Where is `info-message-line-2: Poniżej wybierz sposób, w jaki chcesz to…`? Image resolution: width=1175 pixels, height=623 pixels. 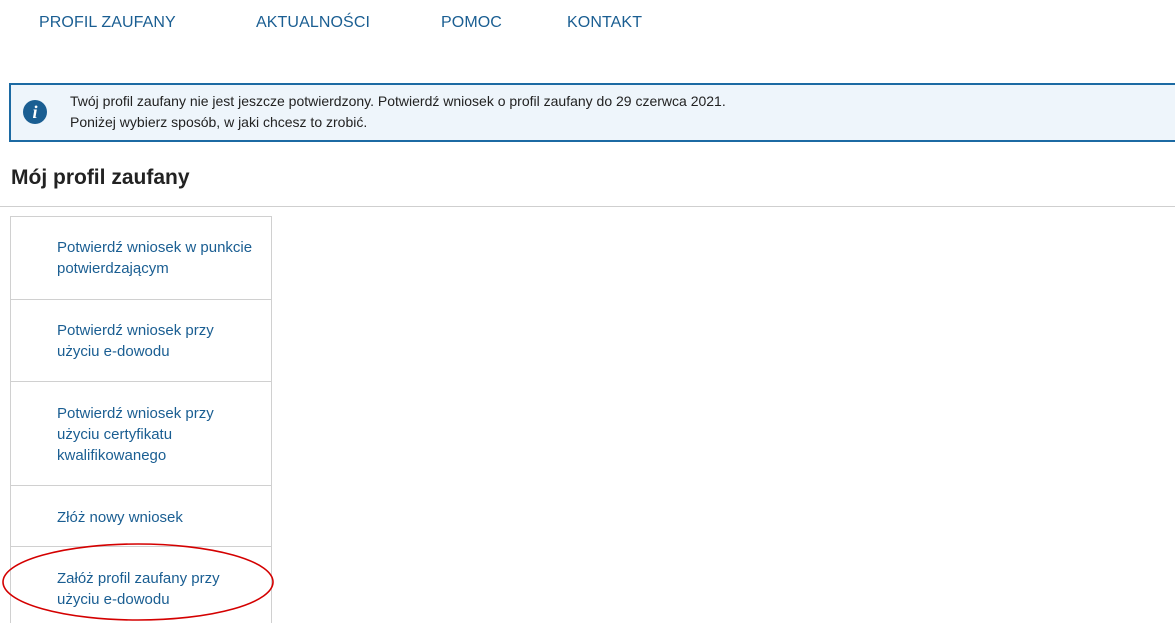 info-message-line-2: Poniżej wybierz sposób, w jaki chcesz to… is located at coordinates (219, 122).